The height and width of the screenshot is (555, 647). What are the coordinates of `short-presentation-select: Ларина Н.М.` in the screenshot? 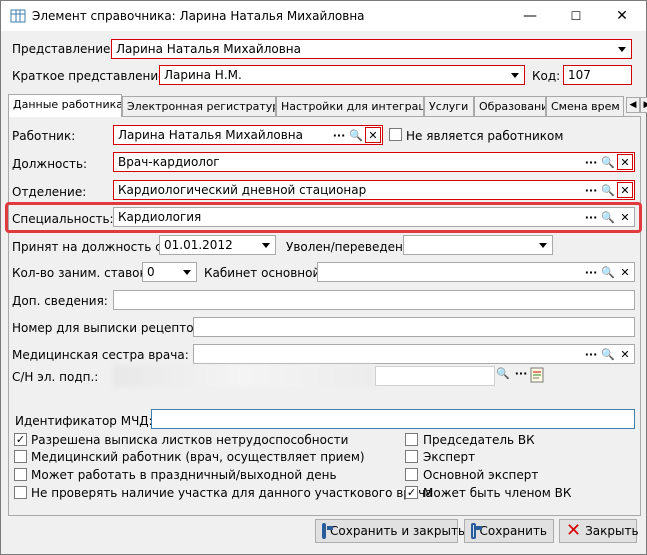 It's located at (342, 75).